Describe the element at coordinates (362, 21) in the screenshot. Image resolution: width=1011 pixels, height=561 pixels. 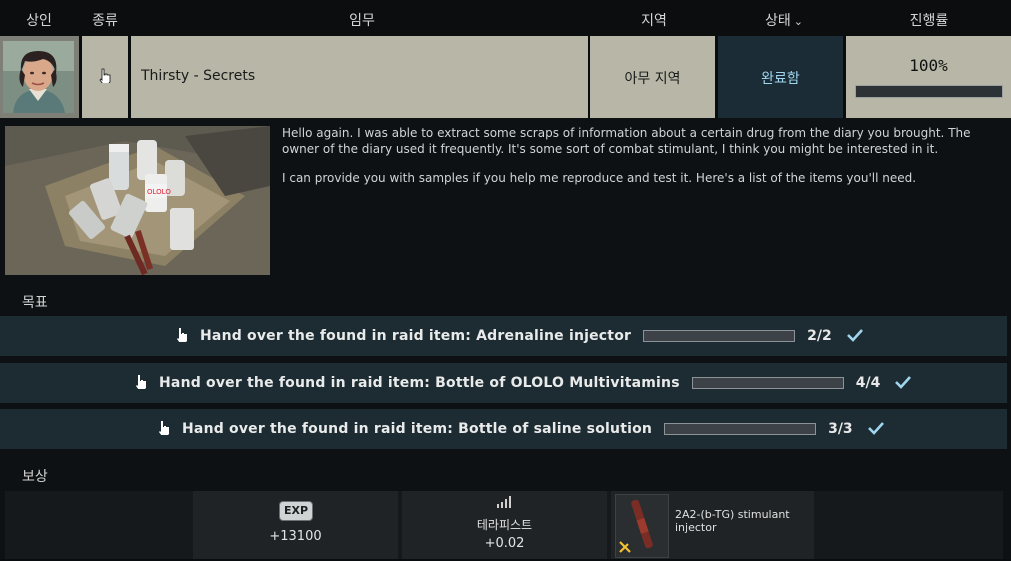
I see `header-task: 임무` at that location.